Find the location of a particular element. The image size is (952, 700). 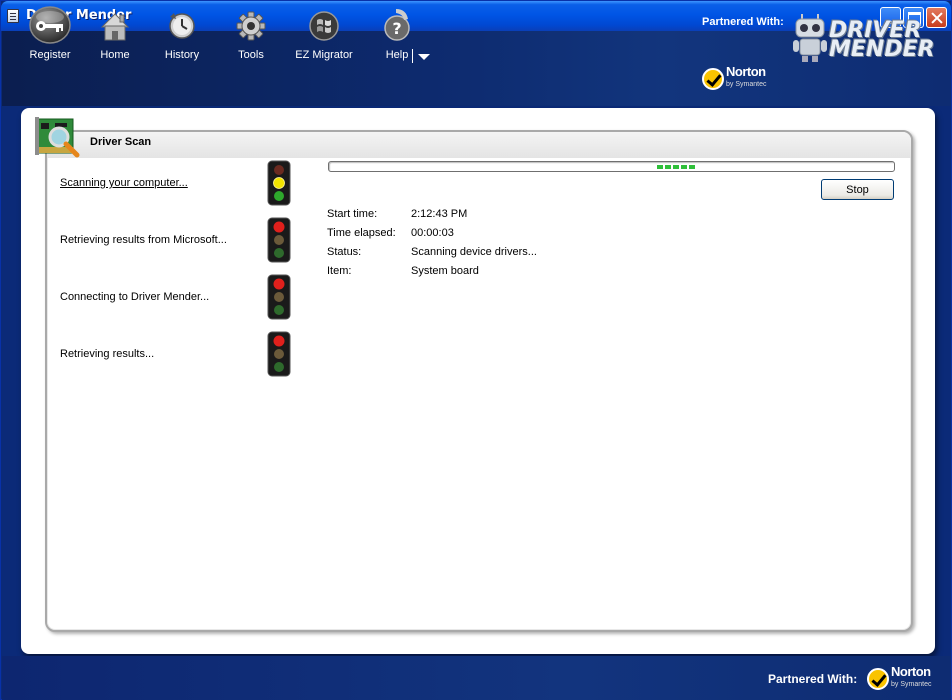

panel-title: Driver Scan is located at coordinates (121, 142).